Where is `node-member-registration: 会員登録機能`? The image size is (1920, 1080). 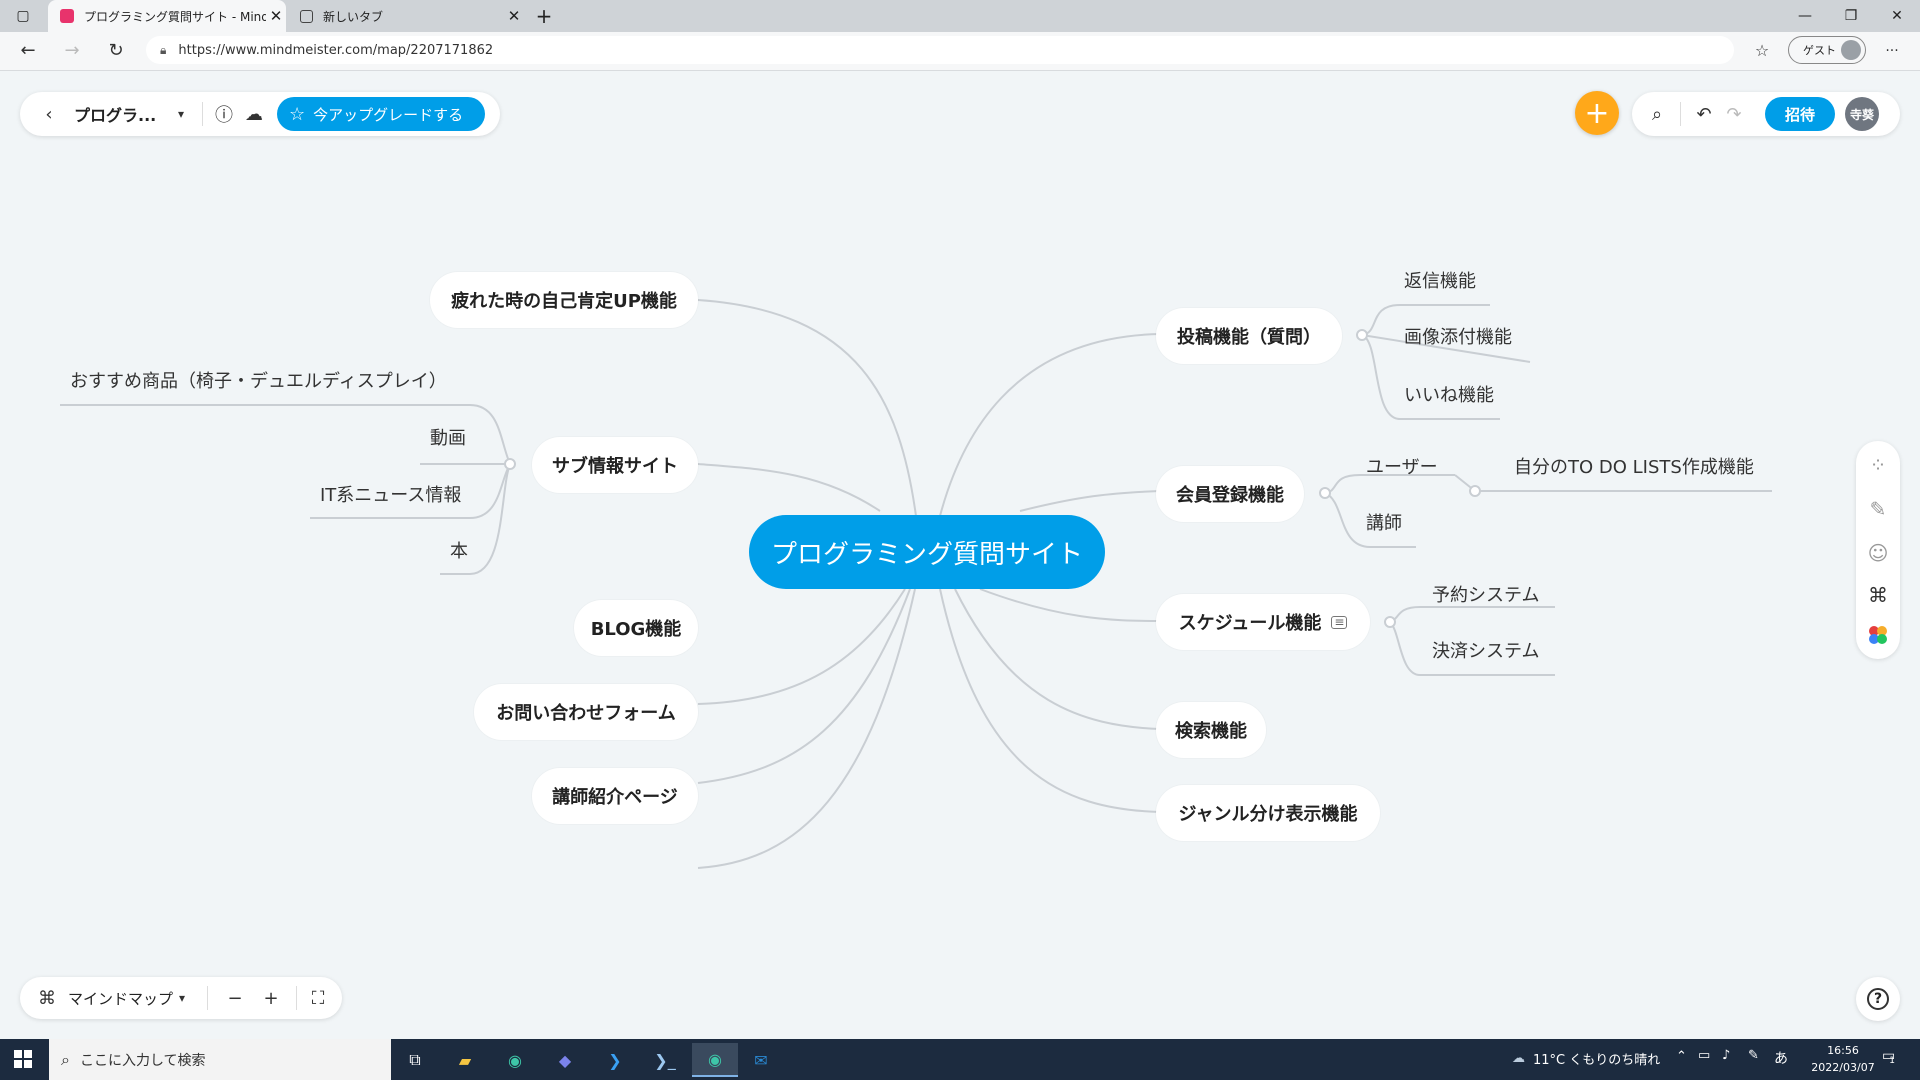
node-member-registration: 会員登録機能 is located at coordinates (1230, 494).